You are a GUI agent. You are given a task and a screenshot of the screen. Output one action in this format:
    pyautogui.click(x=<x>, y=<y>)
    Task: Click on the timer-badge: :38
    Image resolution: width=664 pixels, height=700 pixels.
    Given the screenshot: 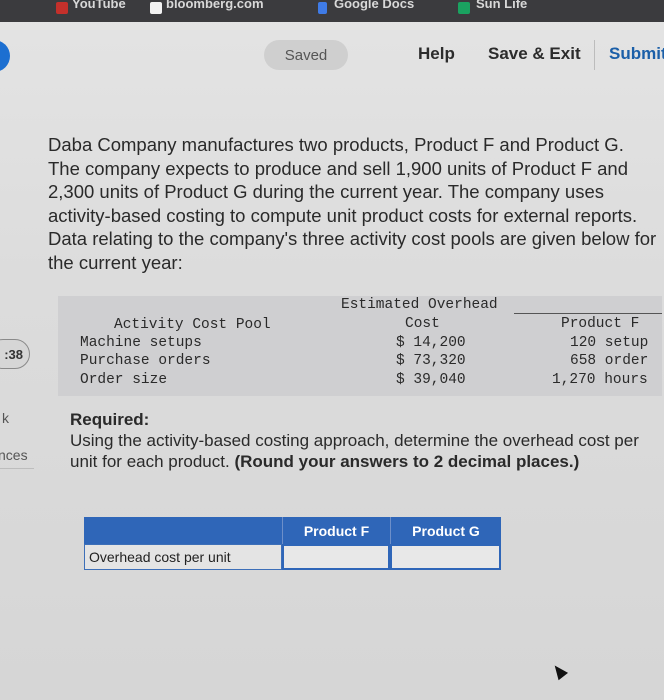 What is the action you would take?
    pyautogui.click(x=15, y=354)
    